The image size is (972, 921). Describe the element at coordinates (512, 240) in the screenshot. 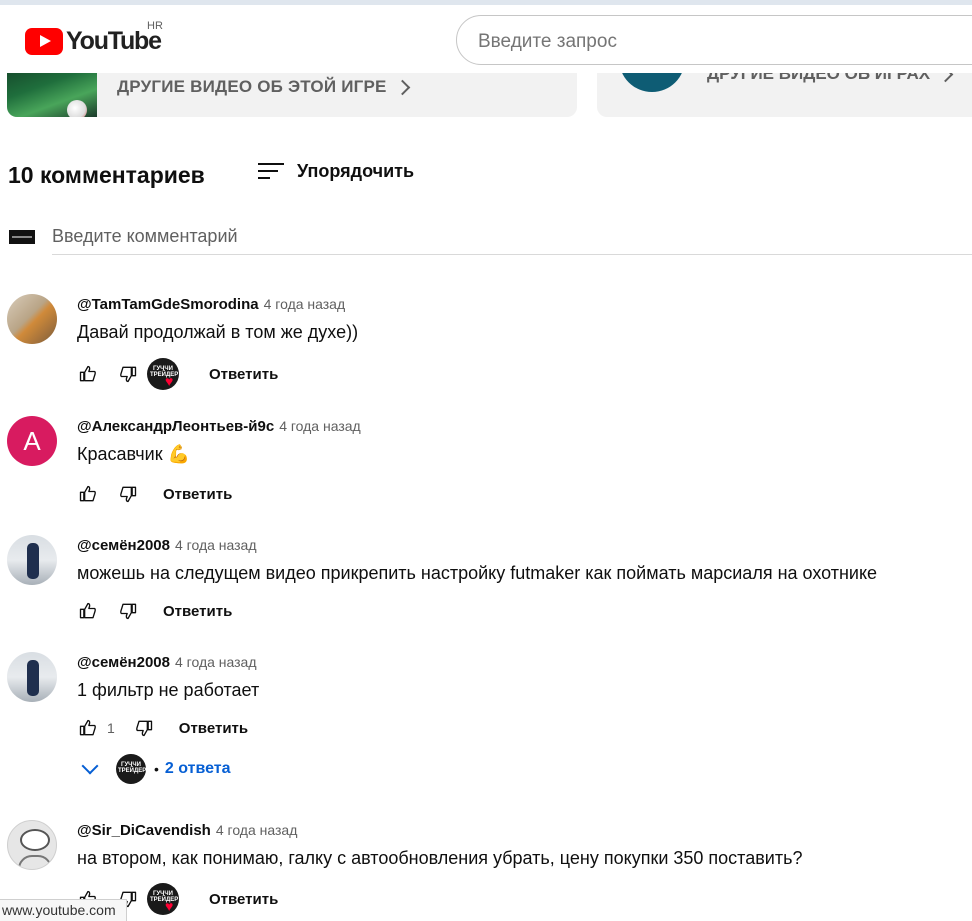

I see `comment-input: Введите комментарий` at that location.